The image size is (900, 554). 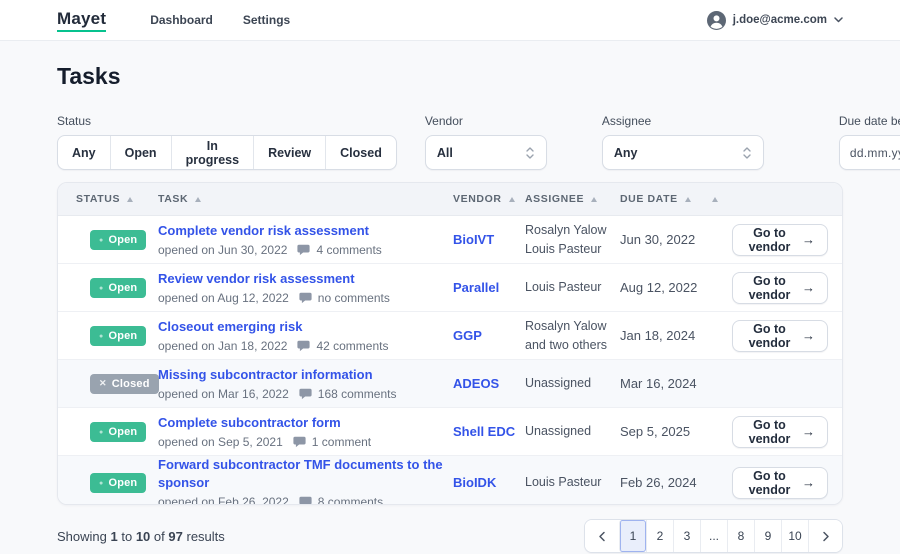 I want to click on task-meta: opened on Mar 16, 2022 168 comments, so click(x=305, y=394).